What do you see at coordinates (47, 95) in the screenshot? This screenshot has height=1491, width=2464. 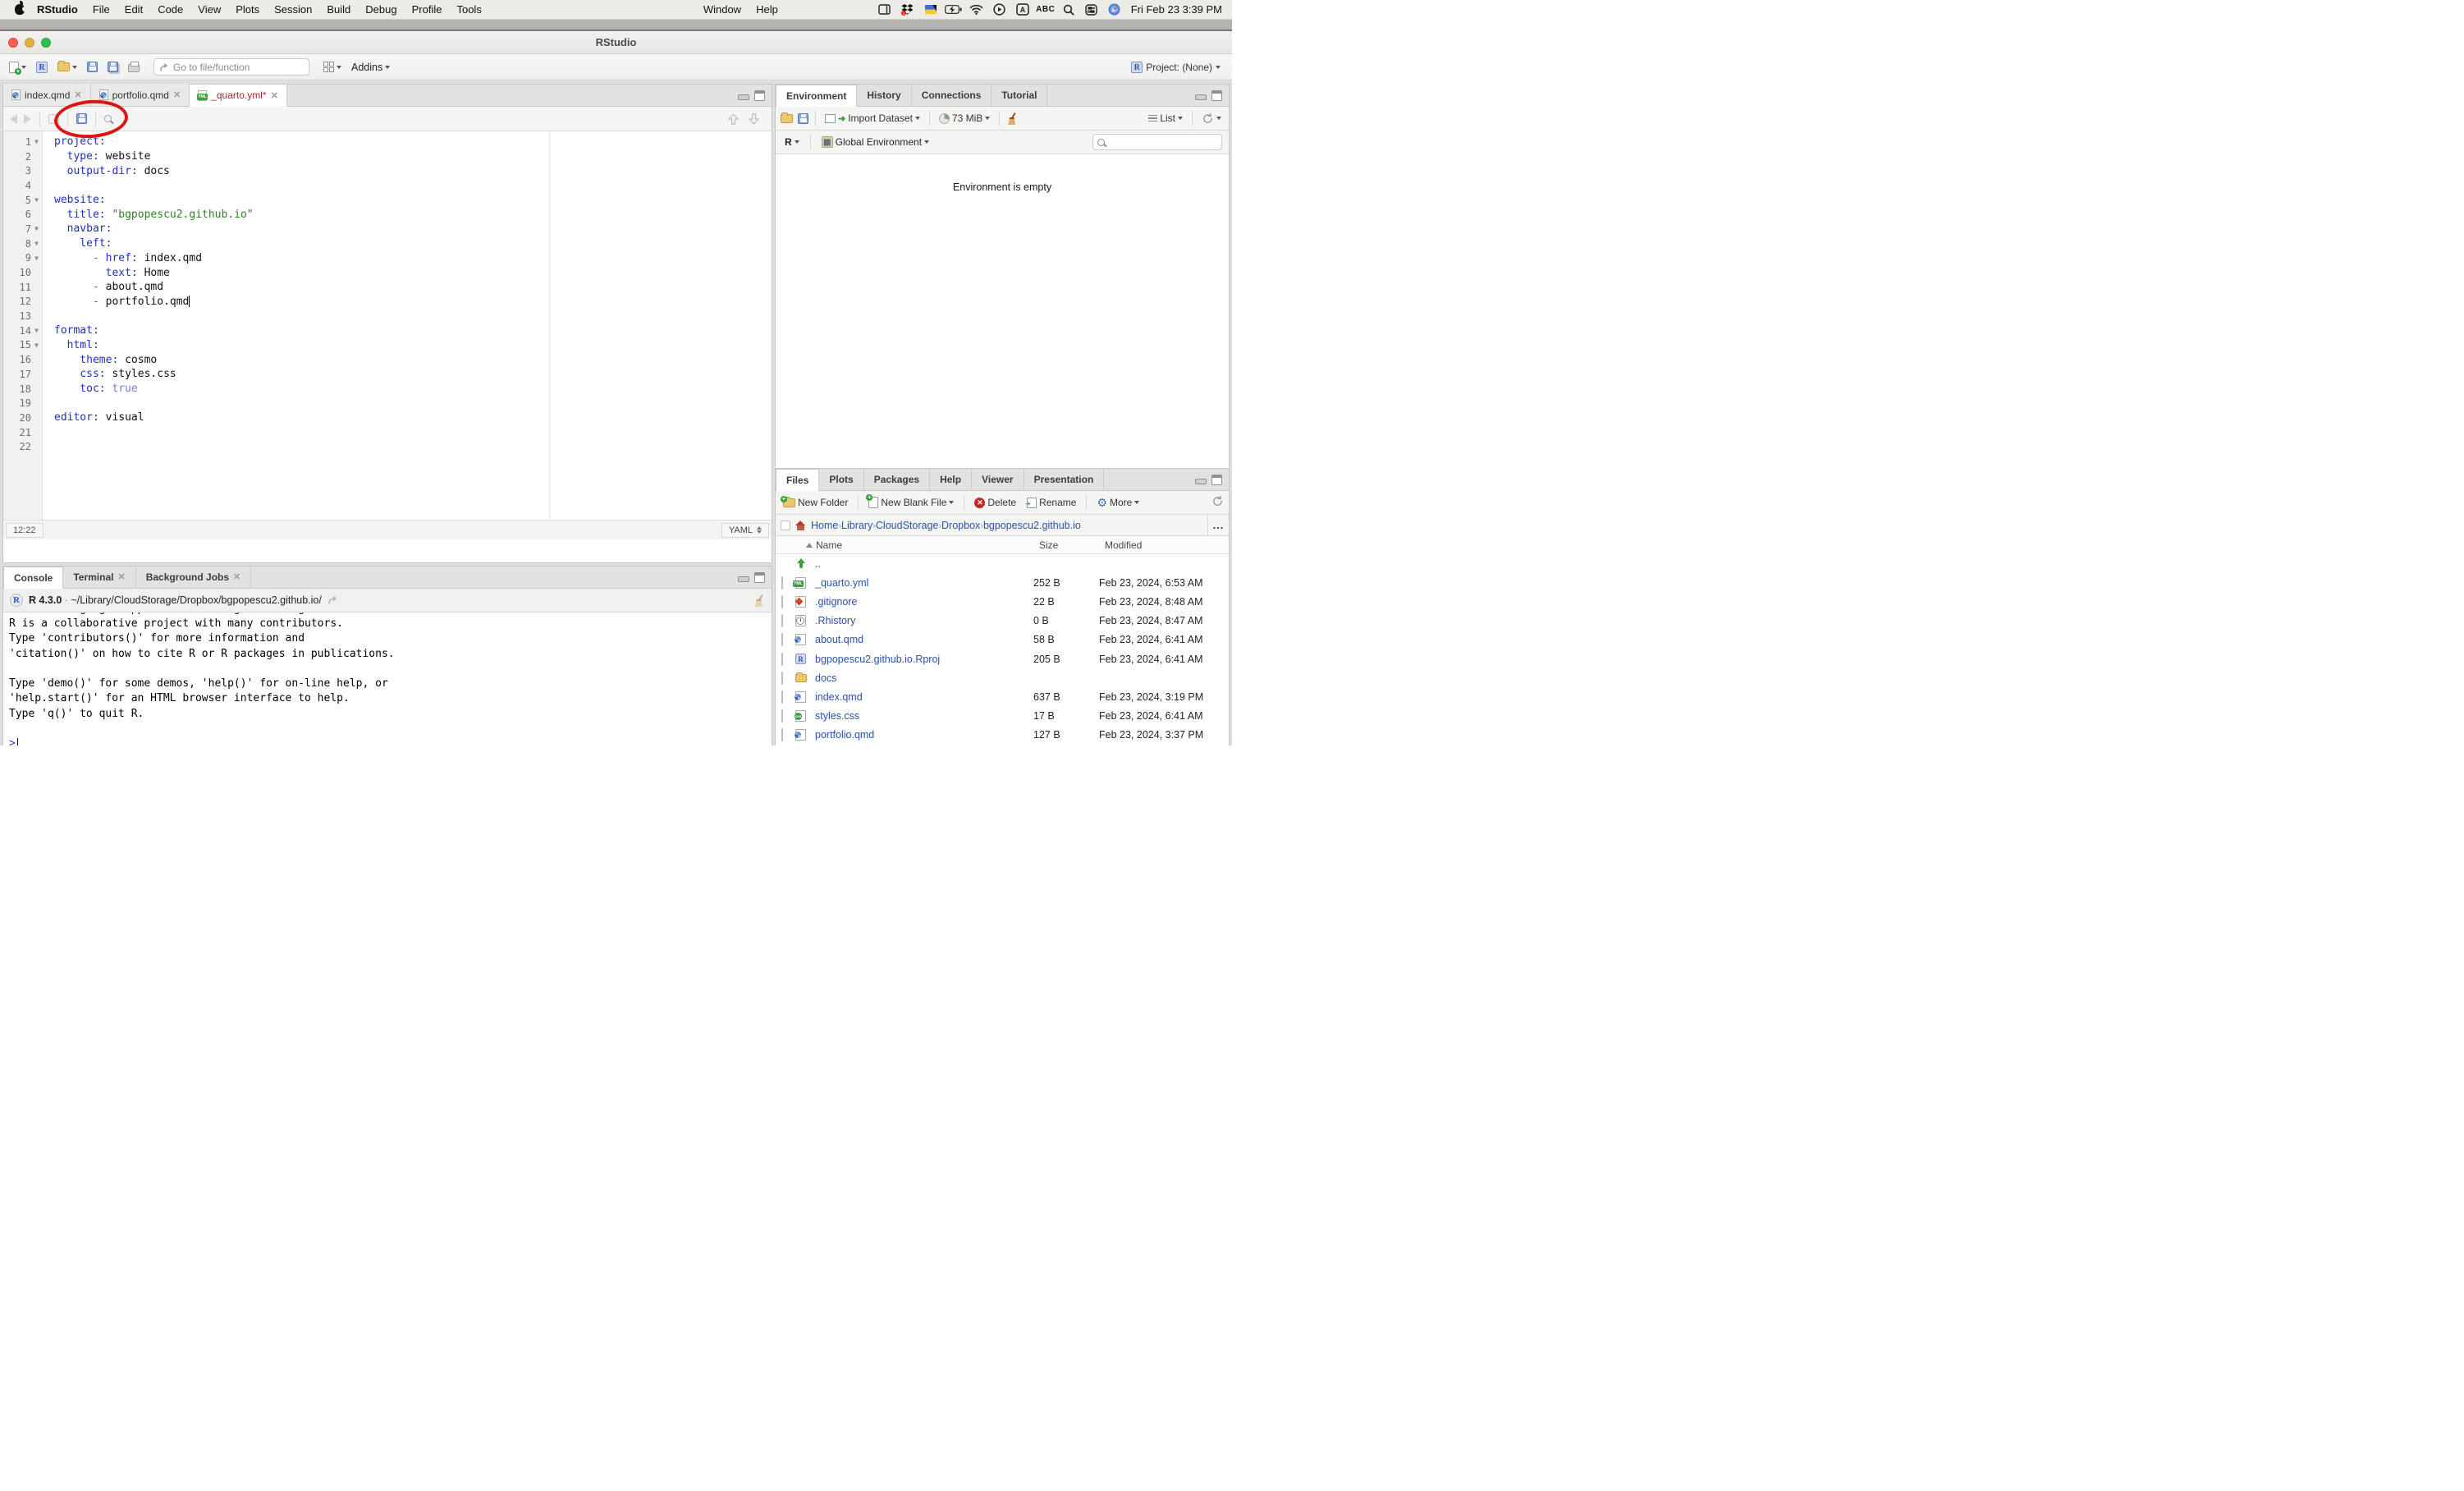 I see `editor-tab-indexqmd: index.qmd ✕` at bounding box center [47, 95].